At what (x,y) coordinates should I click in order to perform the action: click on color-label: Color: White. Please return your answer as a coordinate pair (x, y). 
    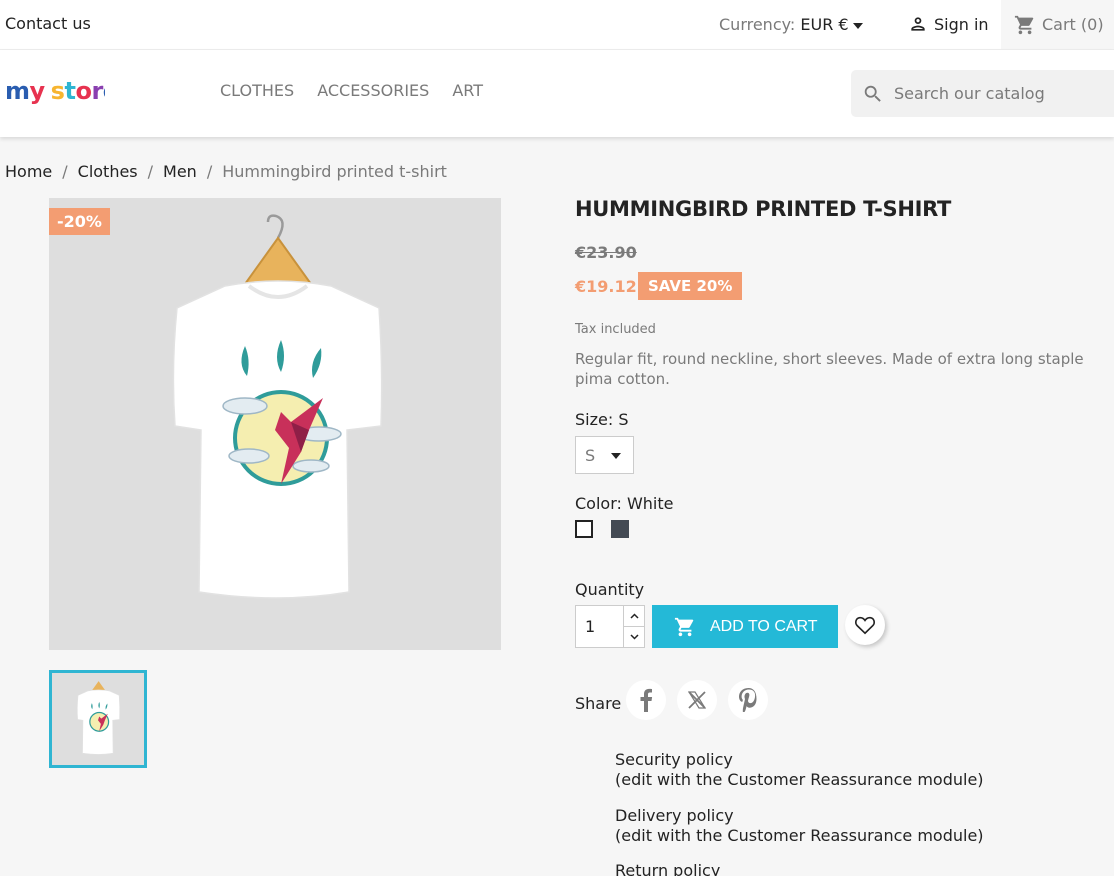
    Looking at the image, I should click on (624, 503).